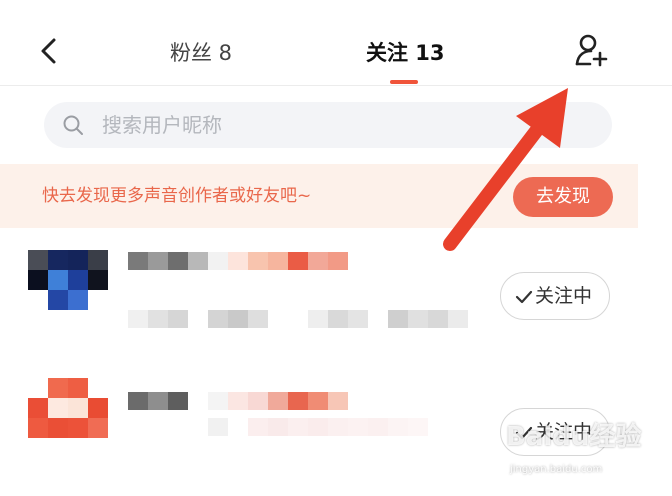 Image resolution: width=672 pixels, height=496 pixels. Describe the element at coordinates (592, 50) in the screenshot. I see `add-user-icon` at that location.